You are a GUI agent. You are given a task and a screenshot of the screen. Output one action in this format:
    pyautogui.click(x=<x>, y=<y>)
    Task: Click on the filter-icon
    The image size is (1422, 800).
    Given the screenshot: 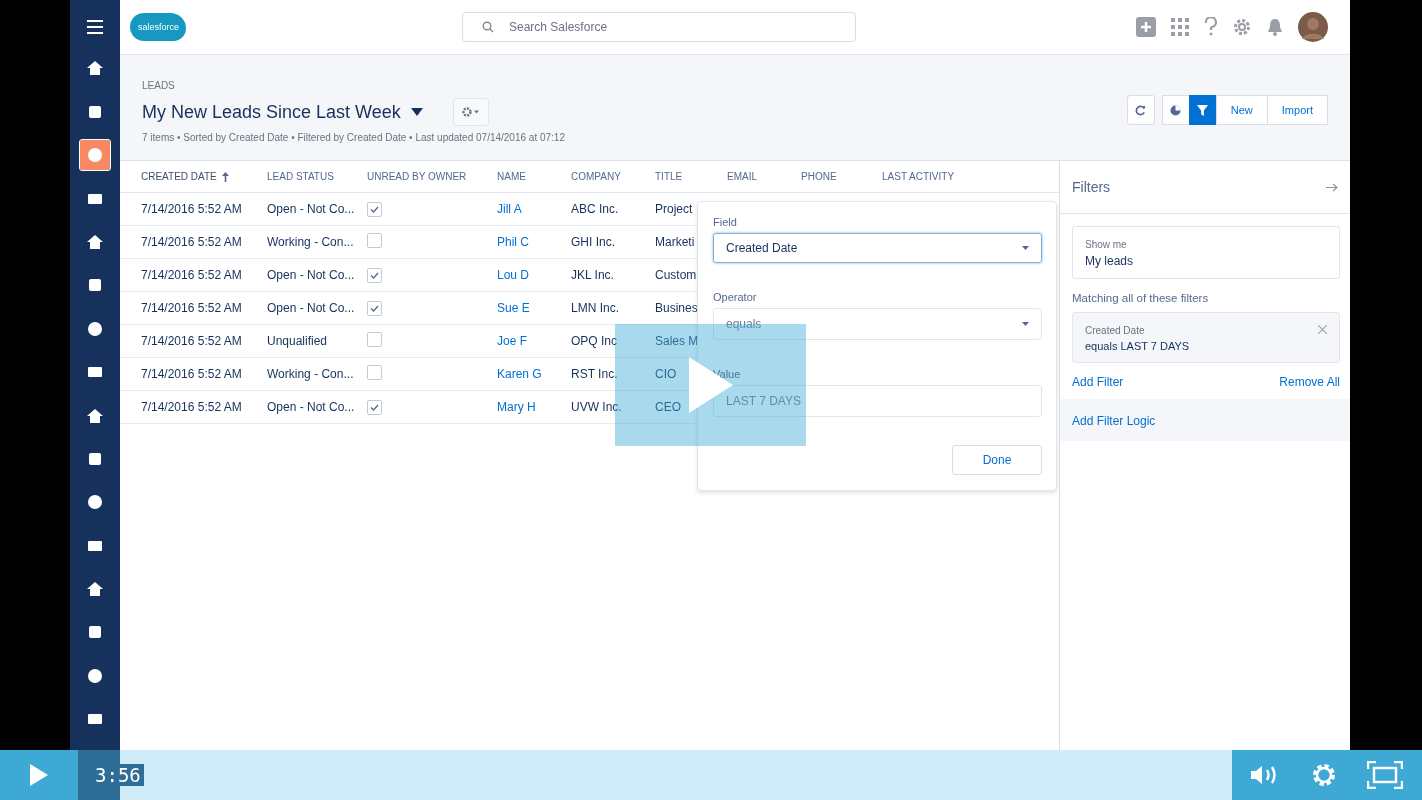 What is the action you would take?
    pyautogui.click(x=1203, y=110)
    